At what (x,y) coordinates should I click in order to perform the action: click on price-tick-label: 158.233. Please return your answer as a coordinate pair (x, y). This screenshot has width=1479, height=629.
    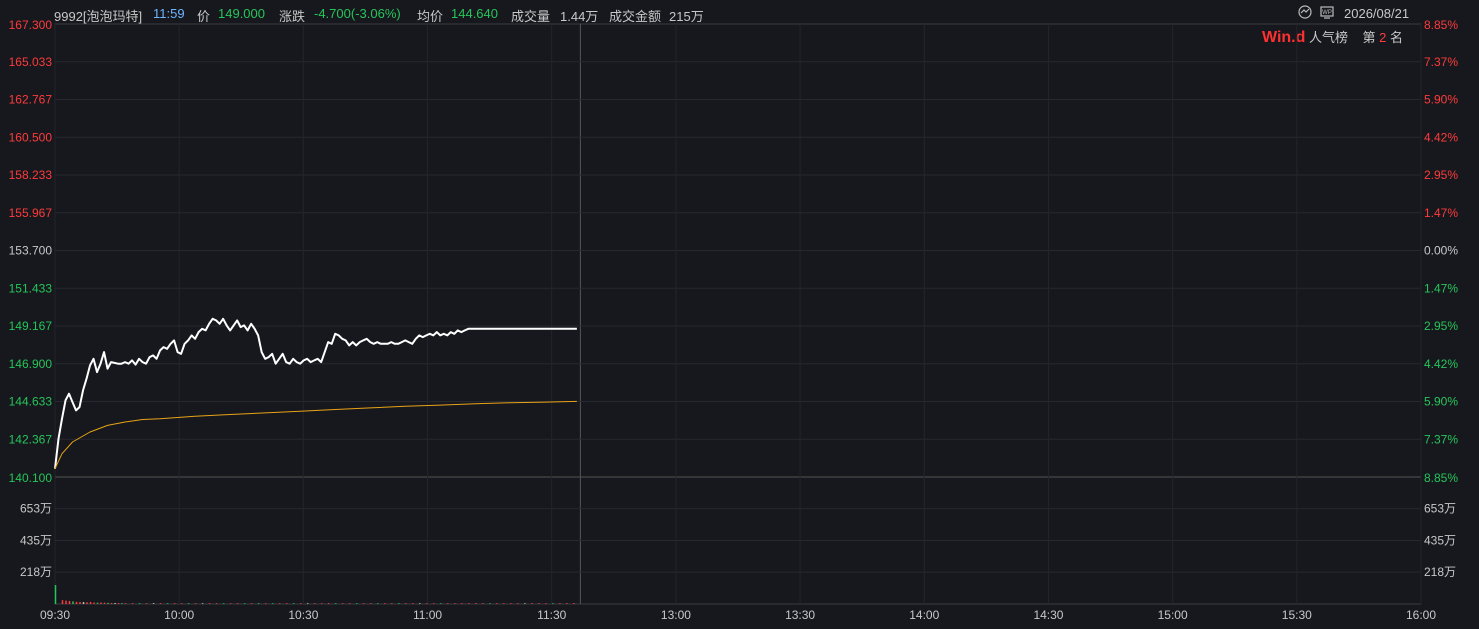
    Looking at the image, I should click on (31, 175).